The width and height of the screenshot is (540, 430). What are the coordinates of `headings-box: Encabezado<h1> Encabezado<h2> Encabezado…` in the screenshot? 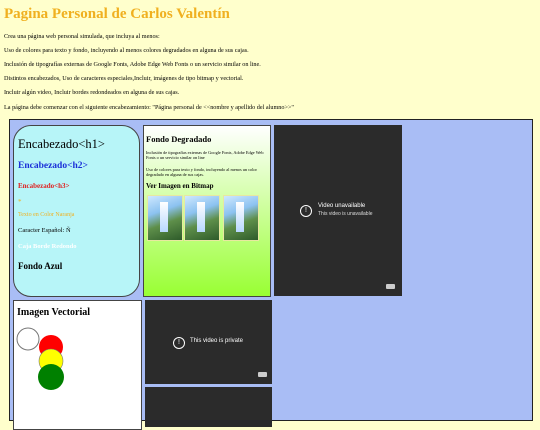 It's located at (76, 211).